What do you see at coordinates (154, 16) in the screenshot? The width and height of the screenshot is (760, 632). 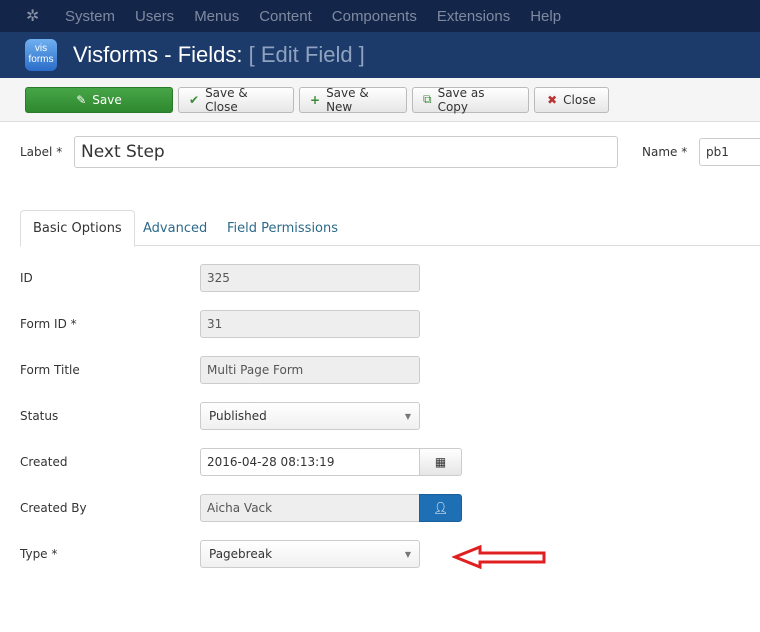 I see `menu-users: Users` at bounding box center [154, 16].